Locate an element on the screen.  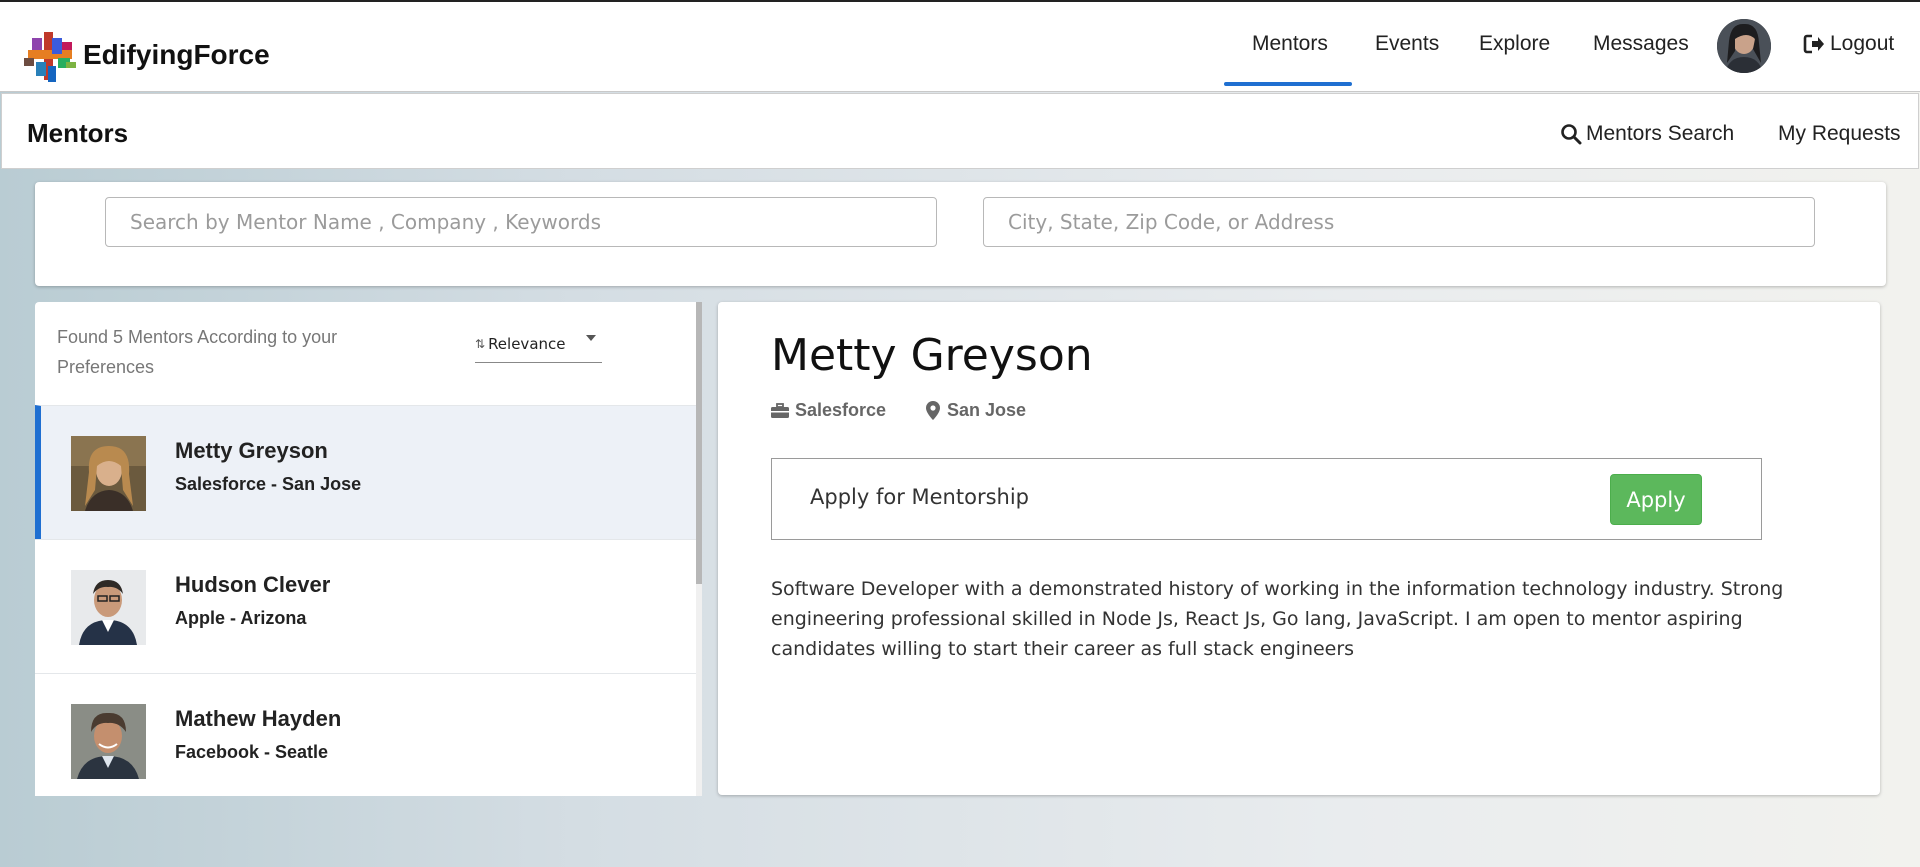
briefcase-icon is located at coordinates (780, 410).